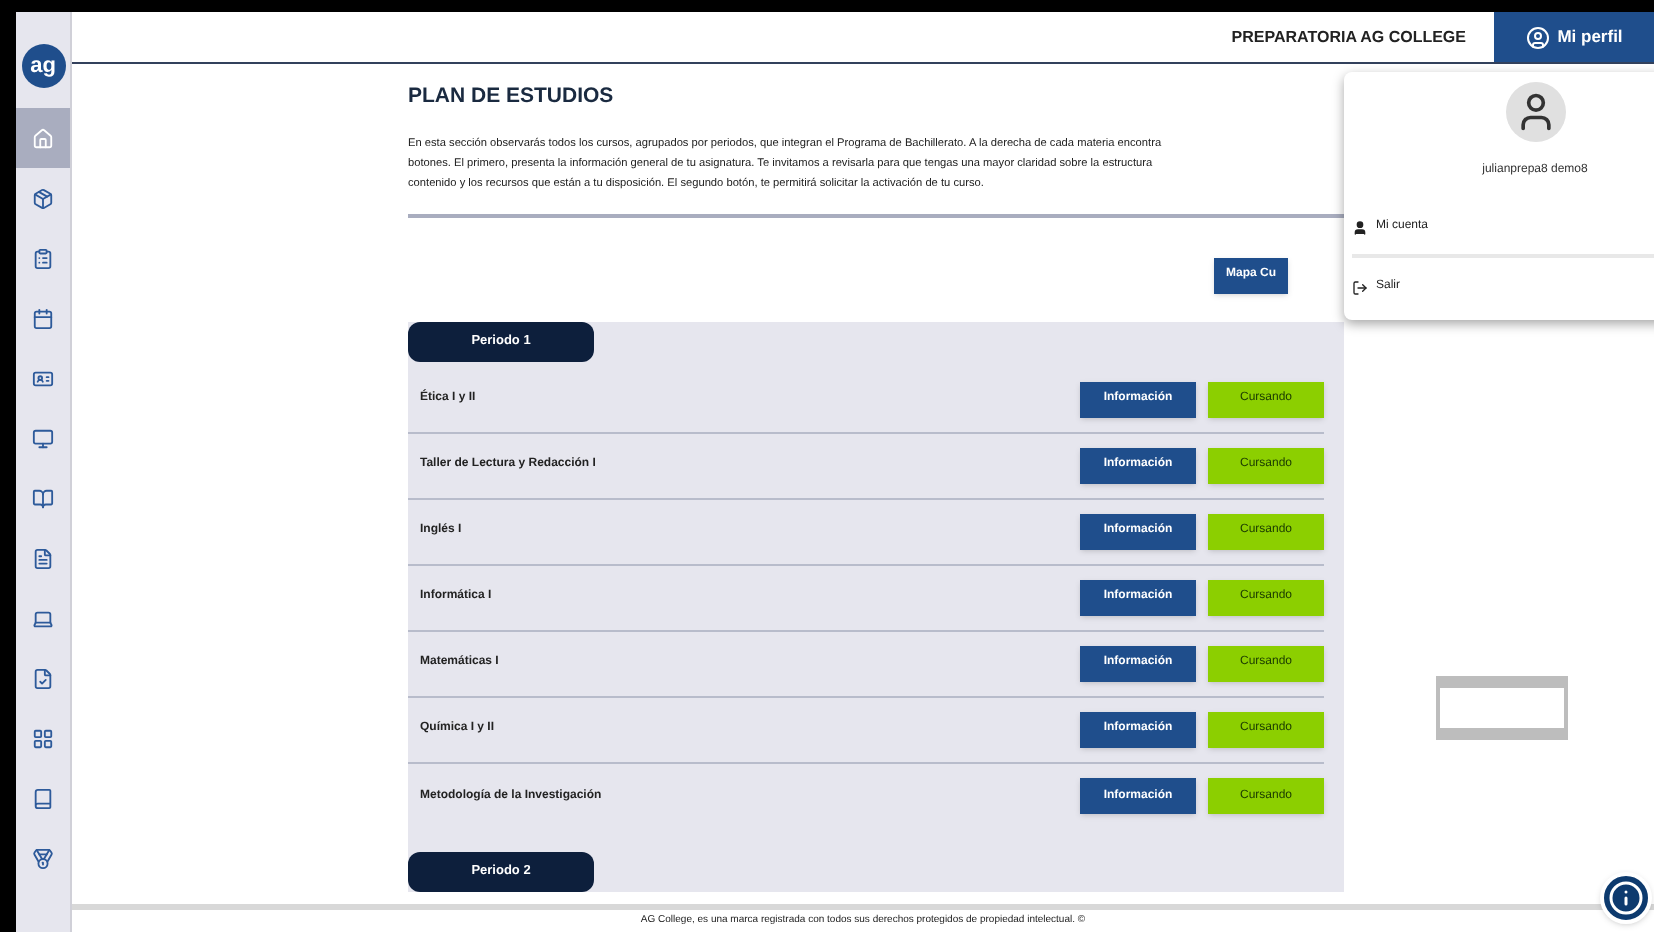  I want to click on info-button-round, so click(1626, 898).